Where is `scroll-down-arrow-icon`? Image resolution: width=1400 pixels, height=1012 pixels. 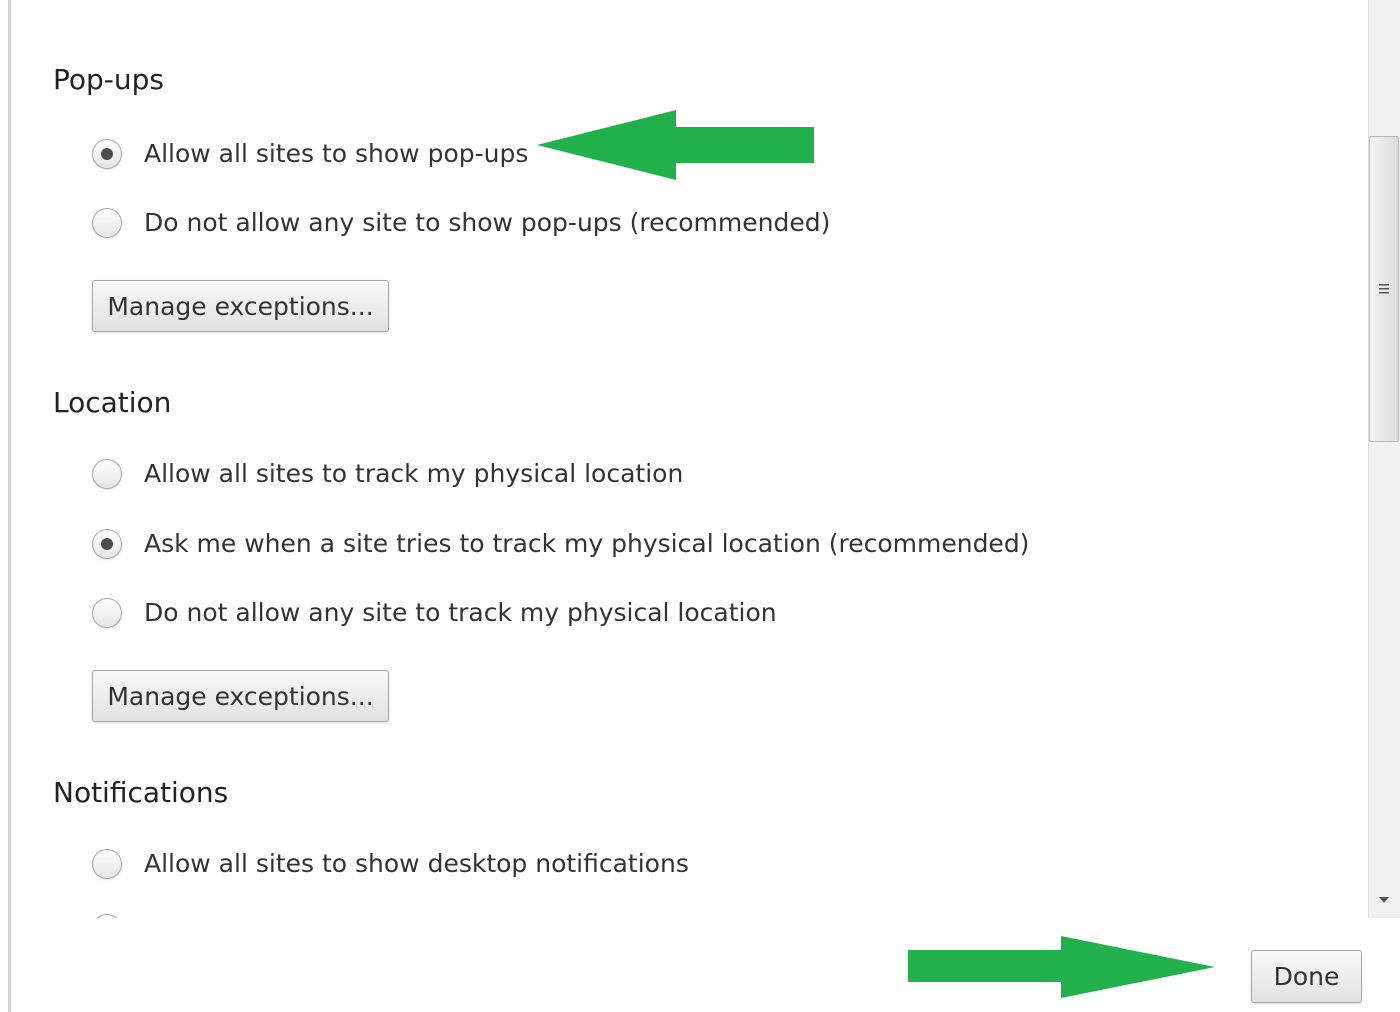 scroll-down-arrow-icon is located at coordinates (1384, 900).